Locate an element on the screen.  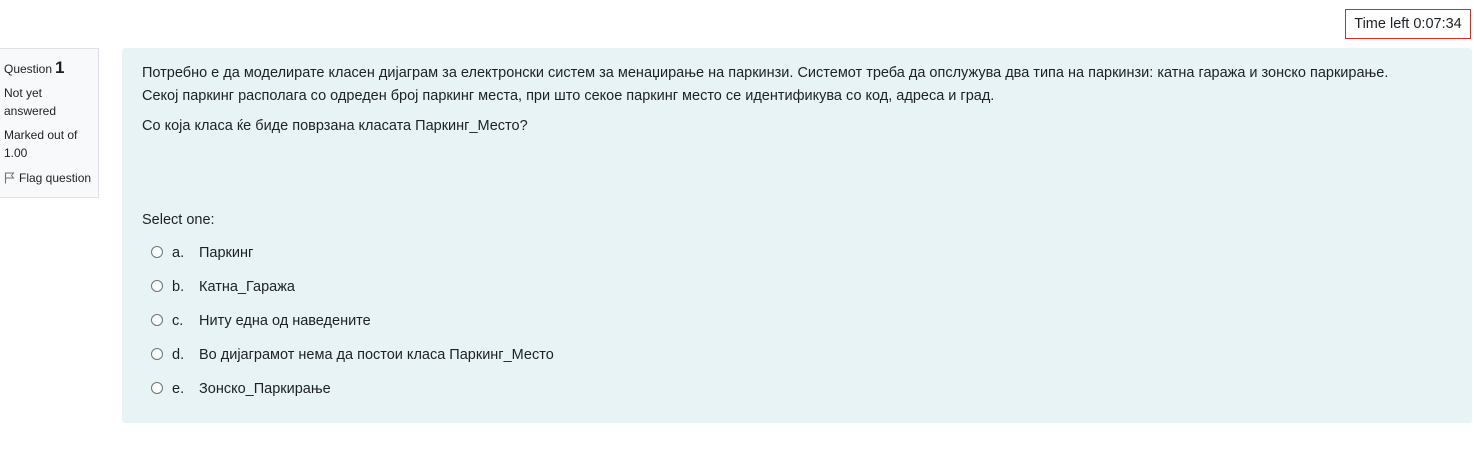
time-left-timer: Time left 0:07:34 is located at coordinates (1408, 24).